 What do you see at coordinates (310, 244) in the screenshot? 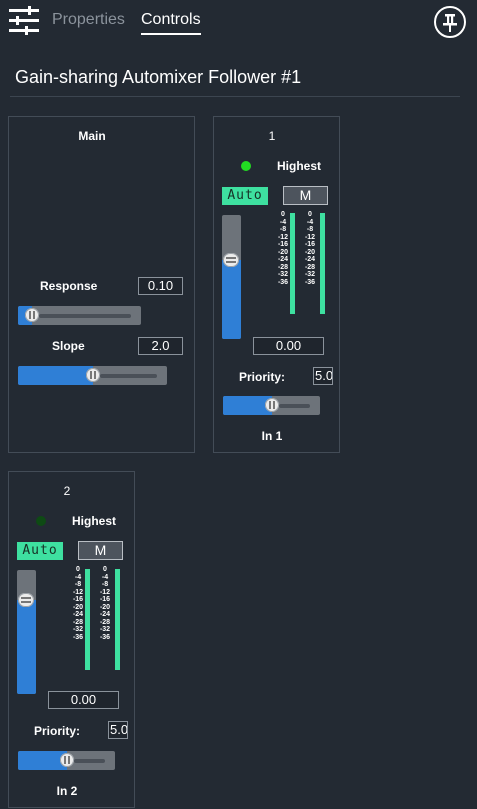
I see `channel-1-meter-scale-b-tick: -16` at bounding box center [310, 244].